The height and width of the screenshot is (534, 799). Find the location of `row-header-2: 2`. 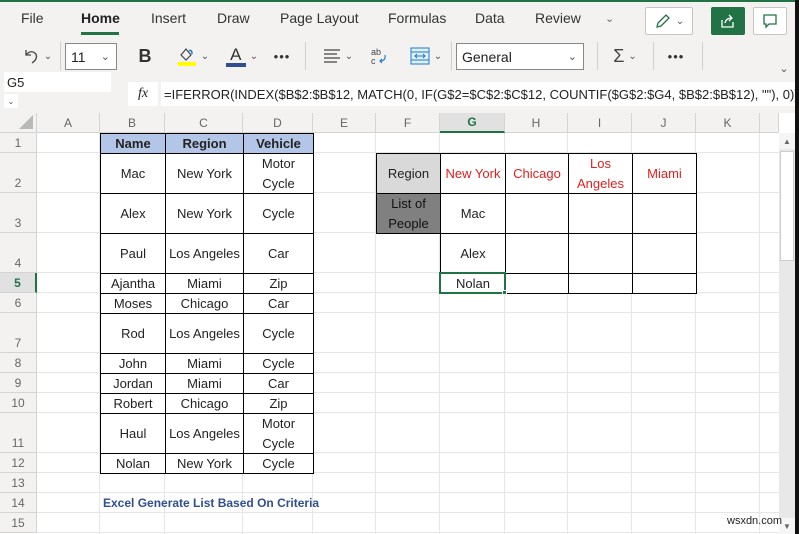

row-header-2: 2 is located at coordinates (18, 173).